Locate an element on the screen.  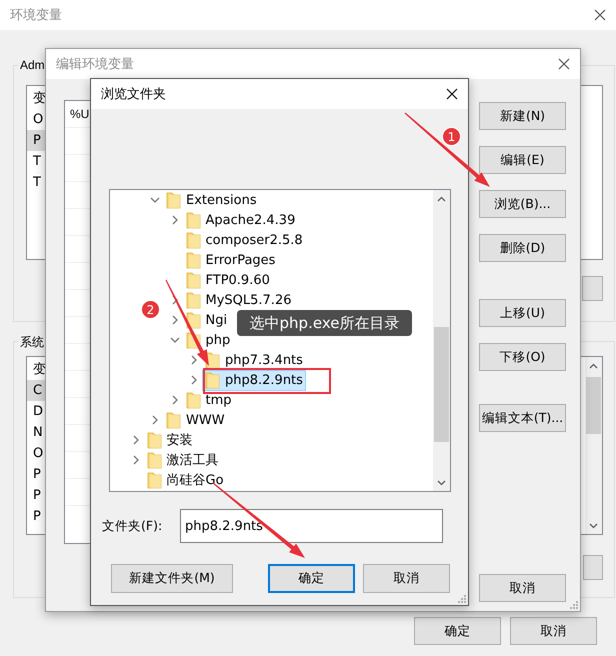
folder-item: 激活工具 is located at coordinates (182, 460).